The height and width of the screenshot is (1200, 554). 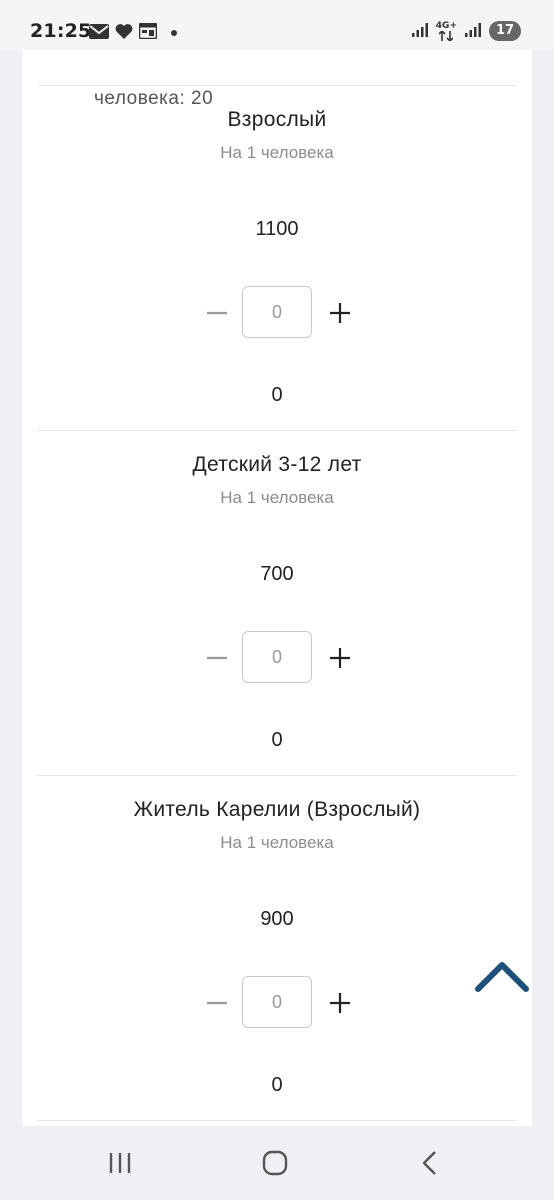 I want to click on scroll-to-top-button, so click(x=502, y=975).